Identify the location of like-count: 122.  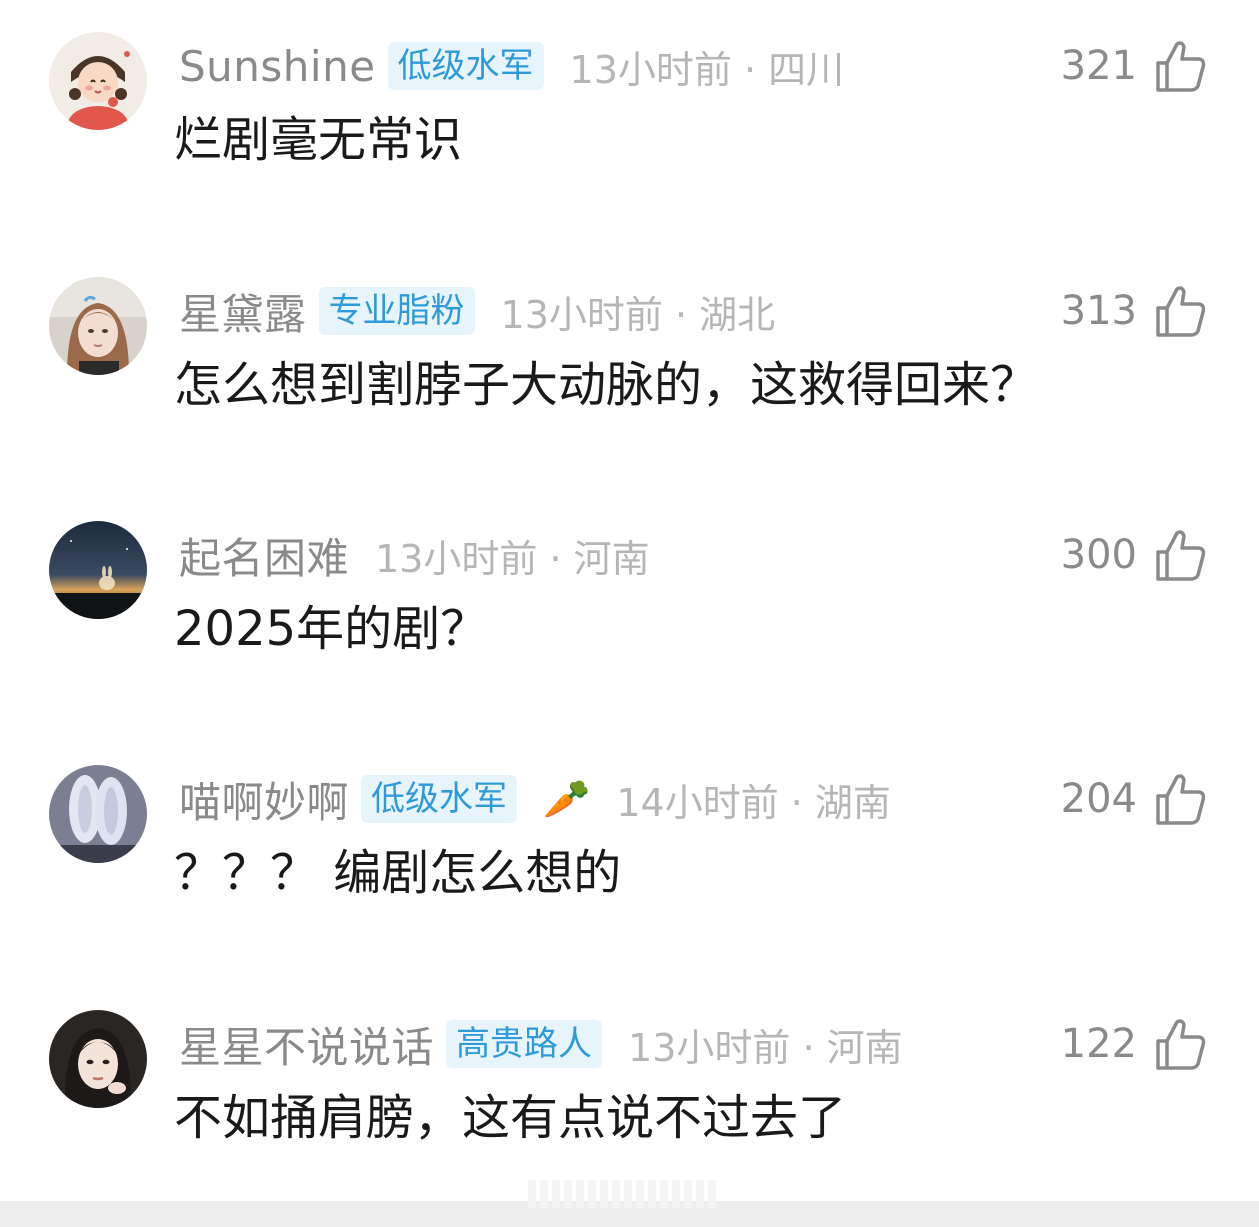
(1098, 1044).